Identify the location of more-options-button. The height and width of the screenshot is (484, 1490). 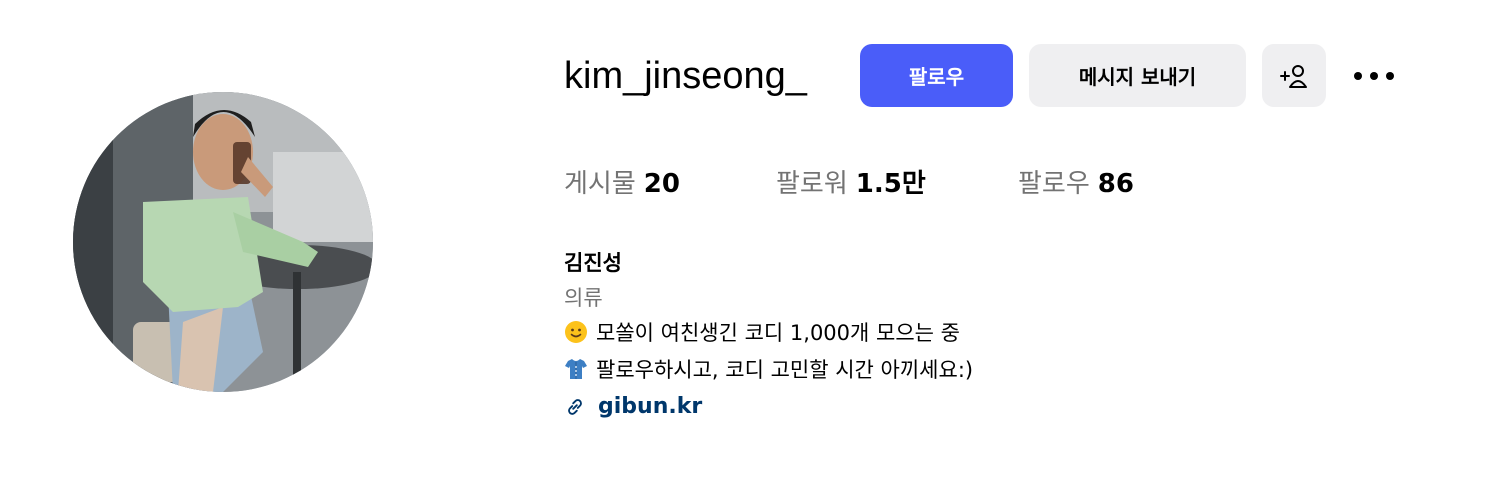
(1374, 76).